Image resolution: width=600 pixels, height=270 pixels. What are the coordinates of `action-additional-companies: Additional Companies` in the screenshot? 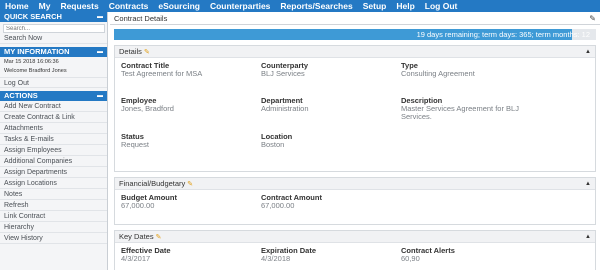 It's located at (53, 161).